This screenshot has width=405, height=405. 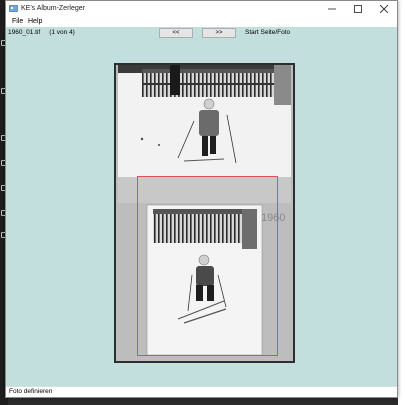 I want to click on close-button, so click(x=384, y=9).